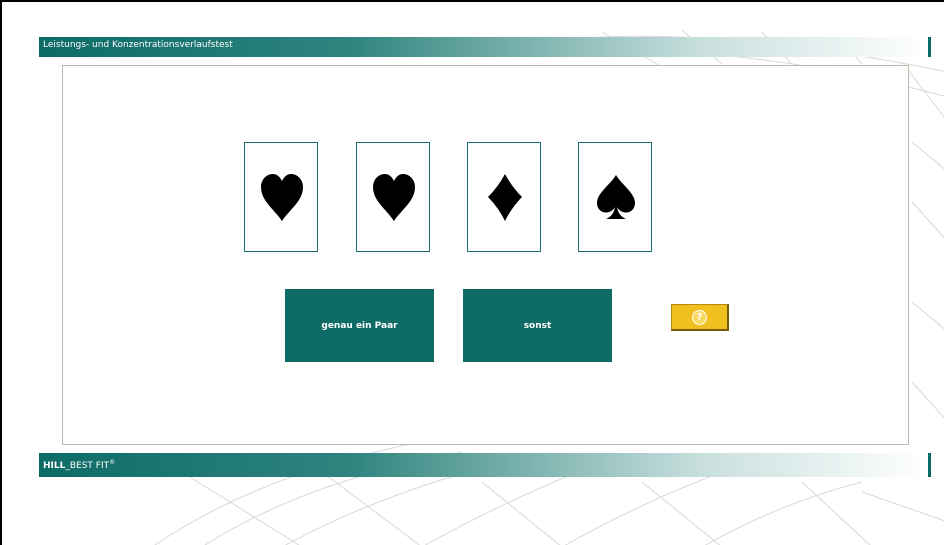 The height and width of the screenshot is (545, 946). What do you see at coordinates (537, 325) in the screenshot?
I see `otherwise-button: sonst` at bounding box center [537, 325].